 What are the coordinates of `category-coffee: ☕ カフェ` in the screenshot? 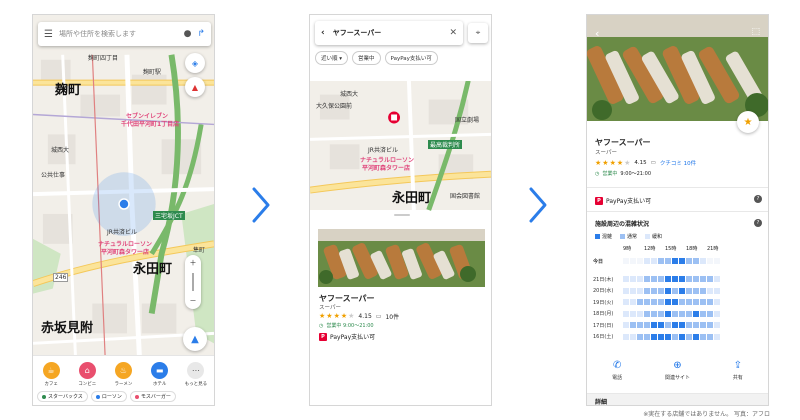 It's located at (51, 374).